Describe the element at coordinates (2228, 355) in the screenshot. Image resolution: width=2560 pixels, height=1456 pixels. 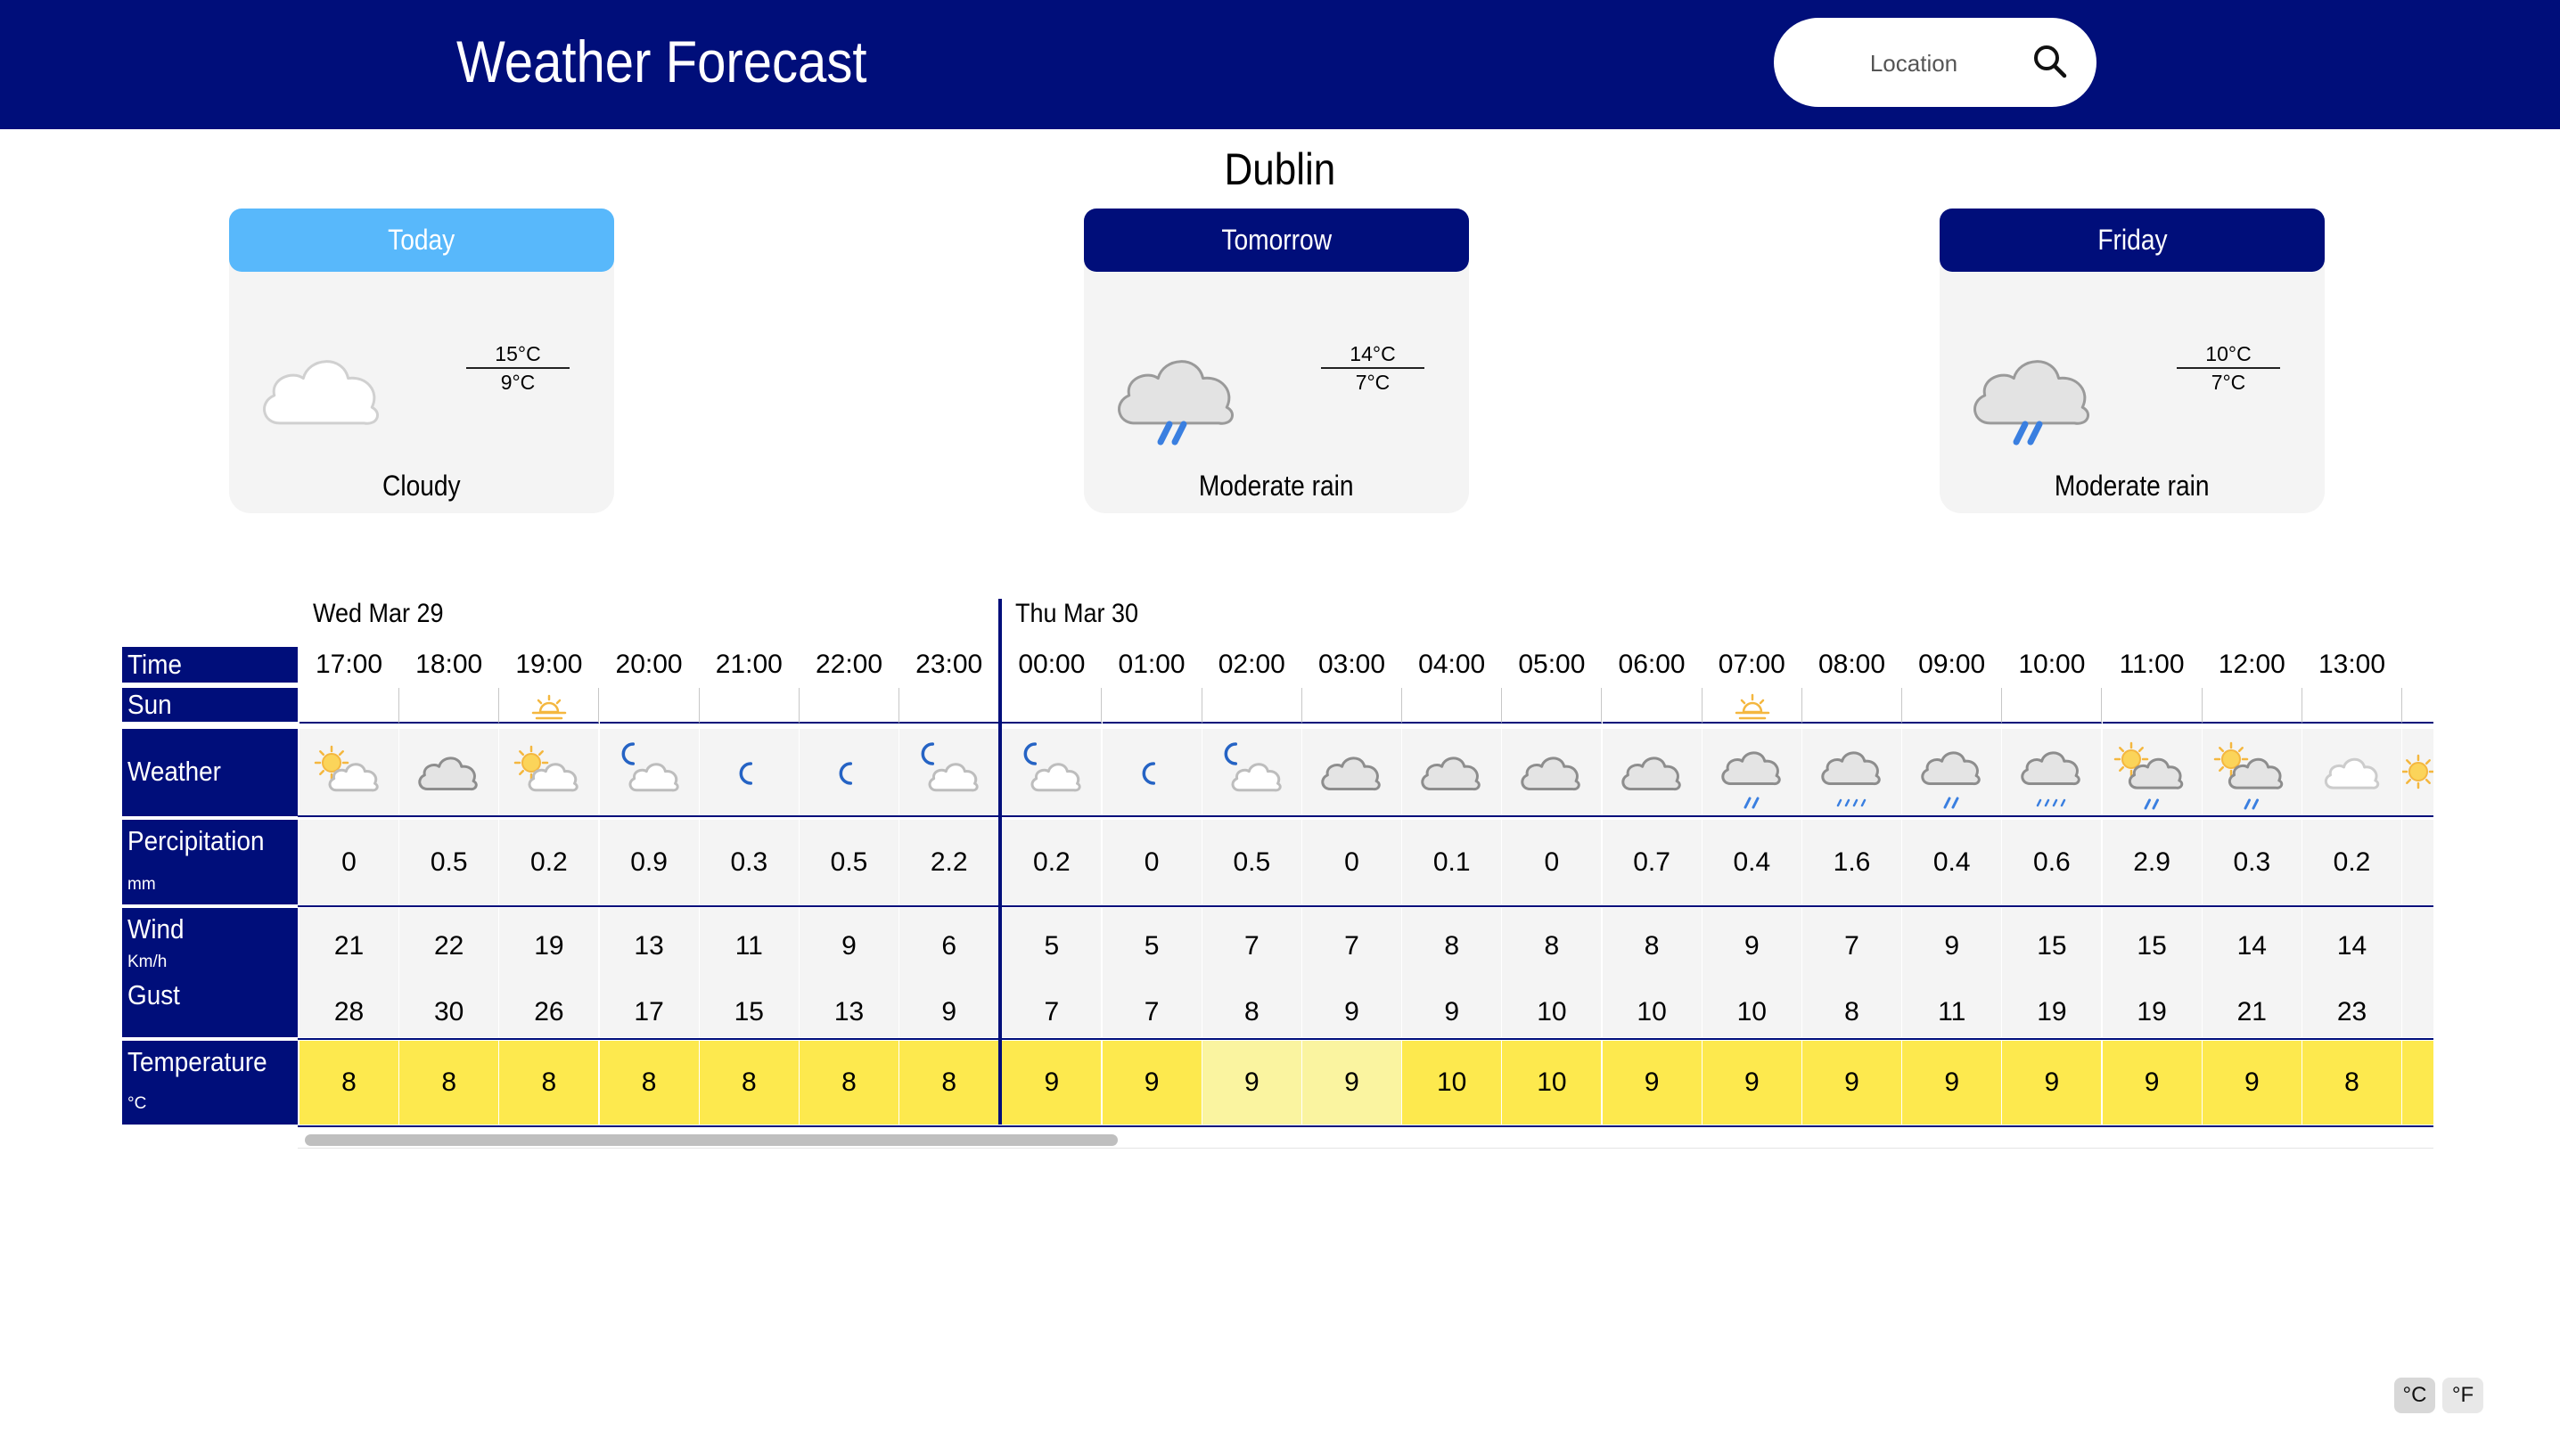
I see `high-temp: 10°C` at that location.